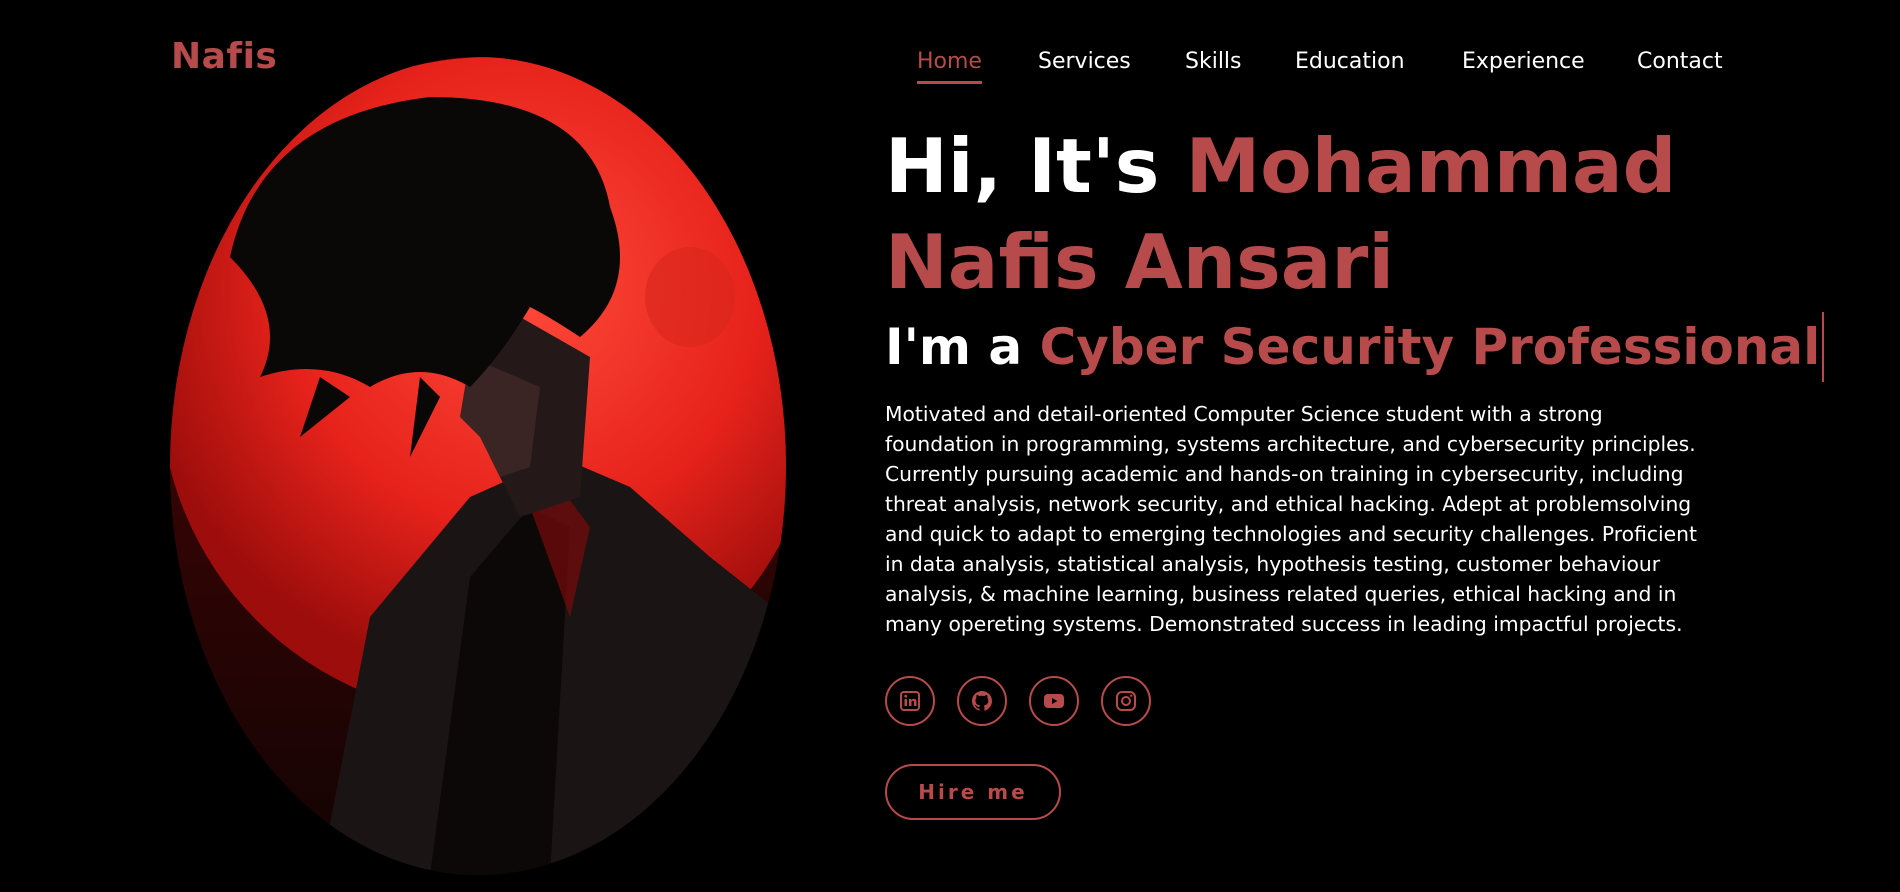 This screenshot has height=892, width=1900. I want to click on hero-title: Hi, It's Mohammad Nafis Ansari, so click(1335, 214).